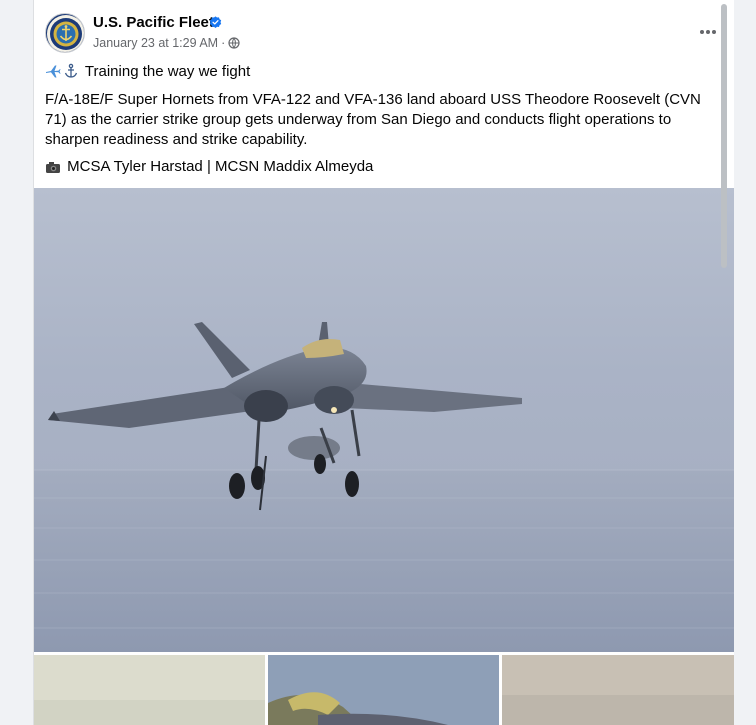  What do you see at coordinates (71, 70) in the screenshot?
I see `anchor-icon` at bounding box center [71, 70].